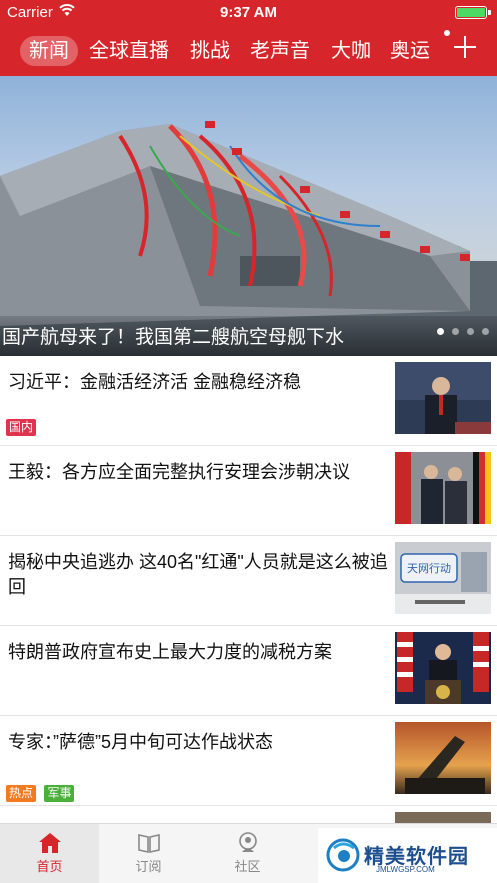 The height and width of the screenshot is (883, 497). I want to click on svg-text: 天网行动, so click(429, 568).